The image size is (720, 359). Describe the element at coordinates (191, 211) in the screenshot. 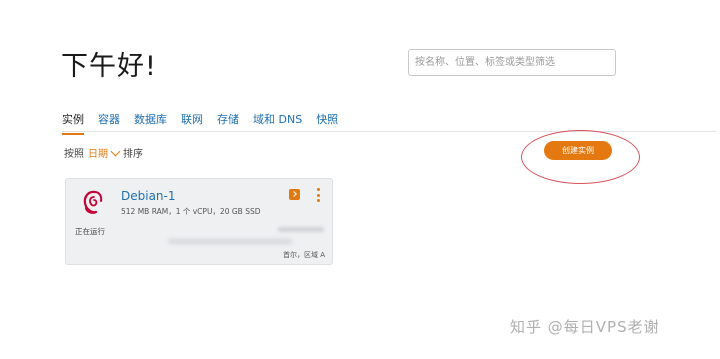

I see `instance-specs: 512 MB RAM，1 个 vCPU，20 GB SSD` at that location.